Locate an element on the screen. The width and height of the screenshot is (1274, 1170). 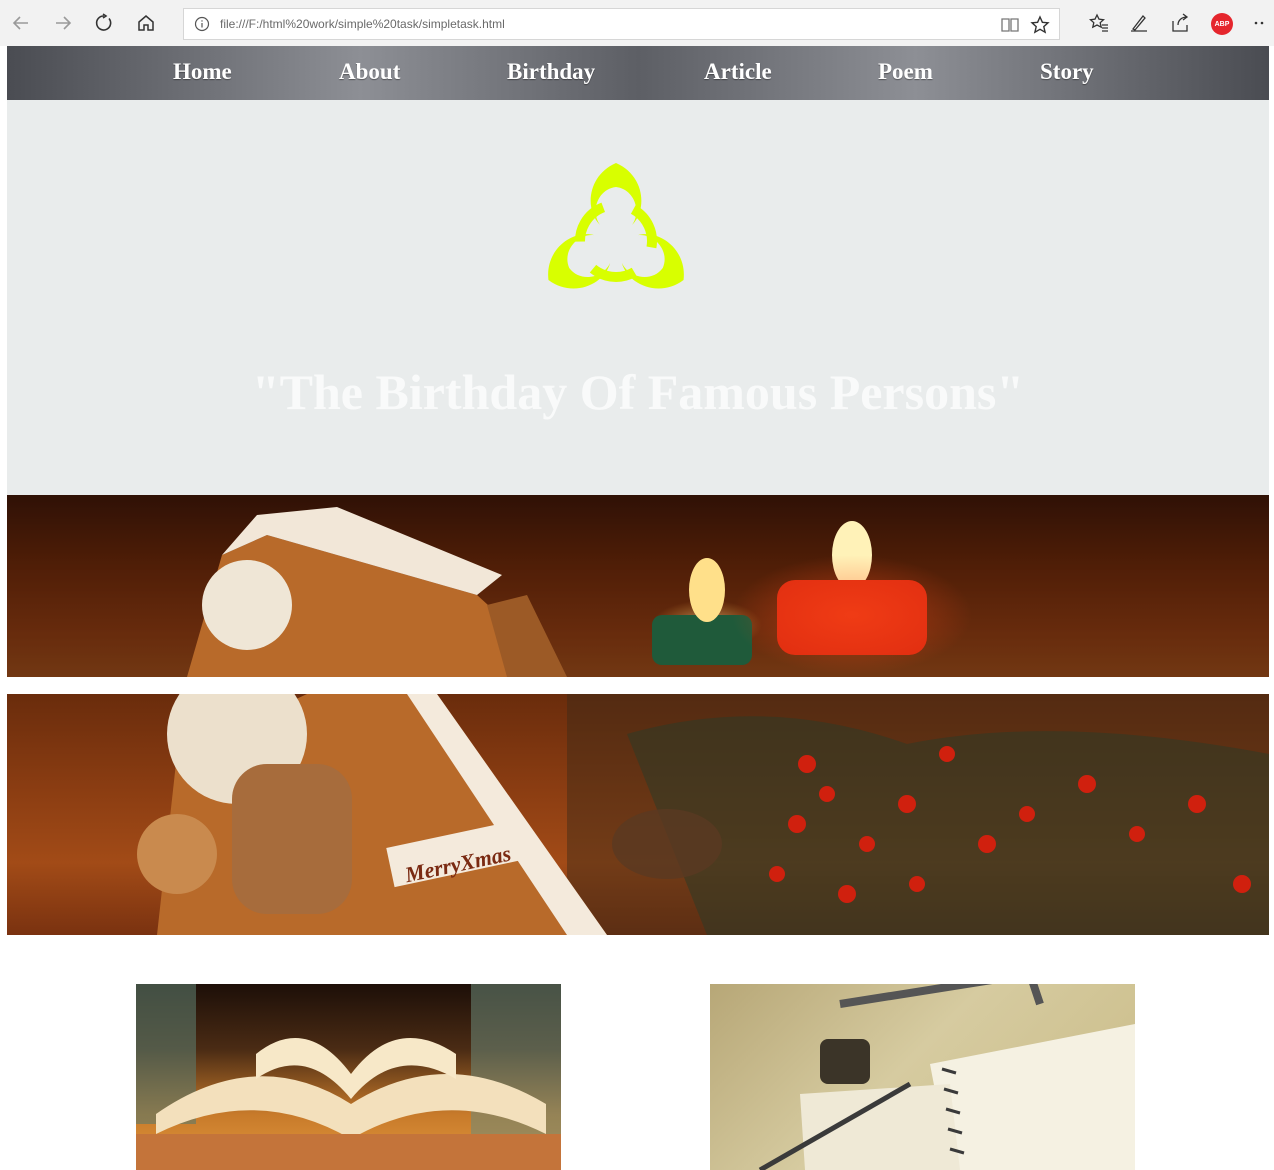
nav-home: Home is located at coordinates (202, 72).